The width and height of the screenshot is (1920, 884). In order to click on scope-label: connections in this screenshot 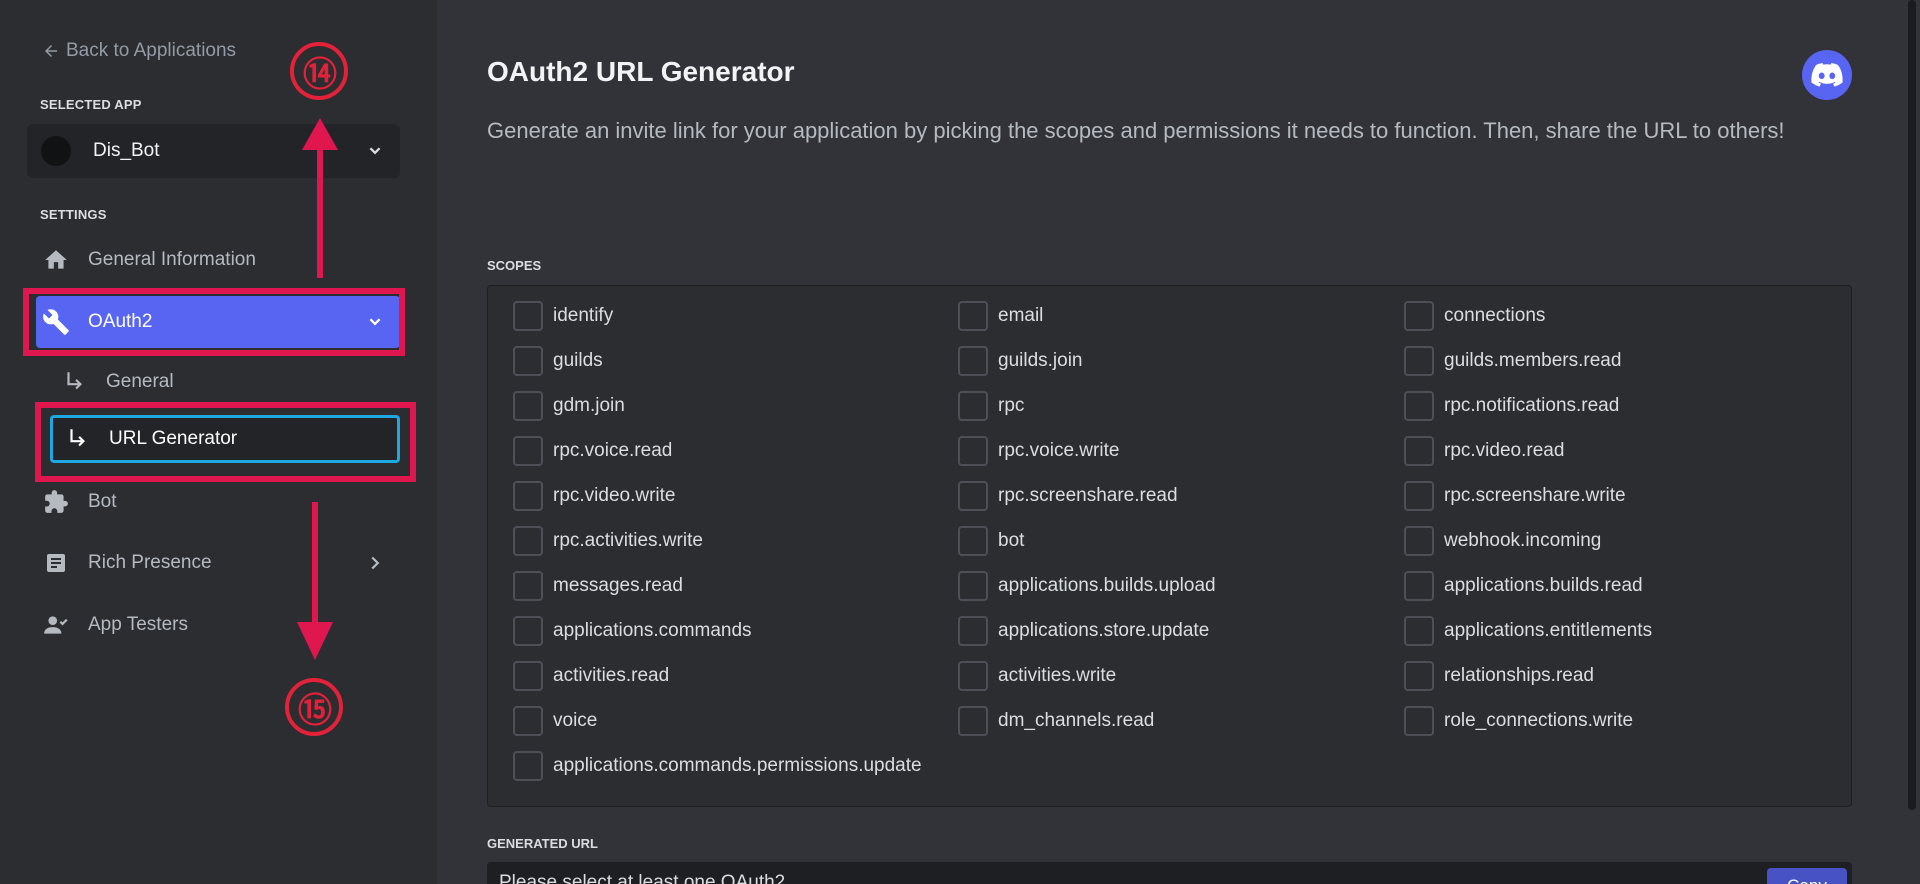, I will do `click(1495, 315)`.